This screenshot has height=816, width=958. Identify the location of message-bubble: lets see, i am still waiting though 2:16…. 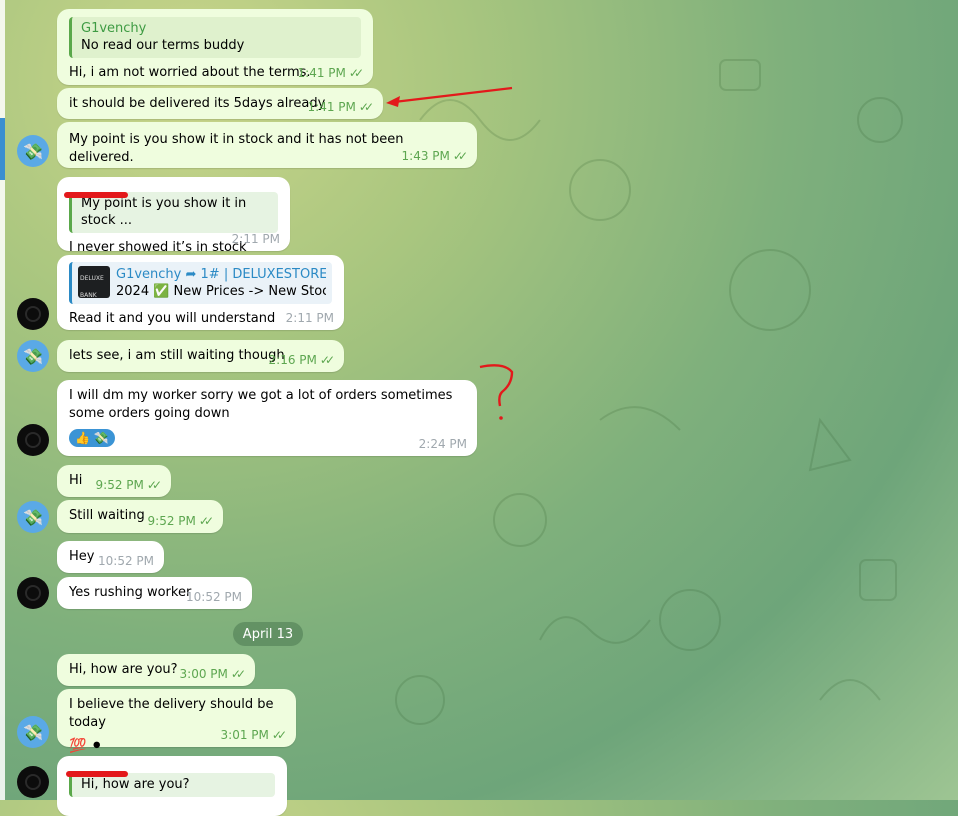
(200, 356).